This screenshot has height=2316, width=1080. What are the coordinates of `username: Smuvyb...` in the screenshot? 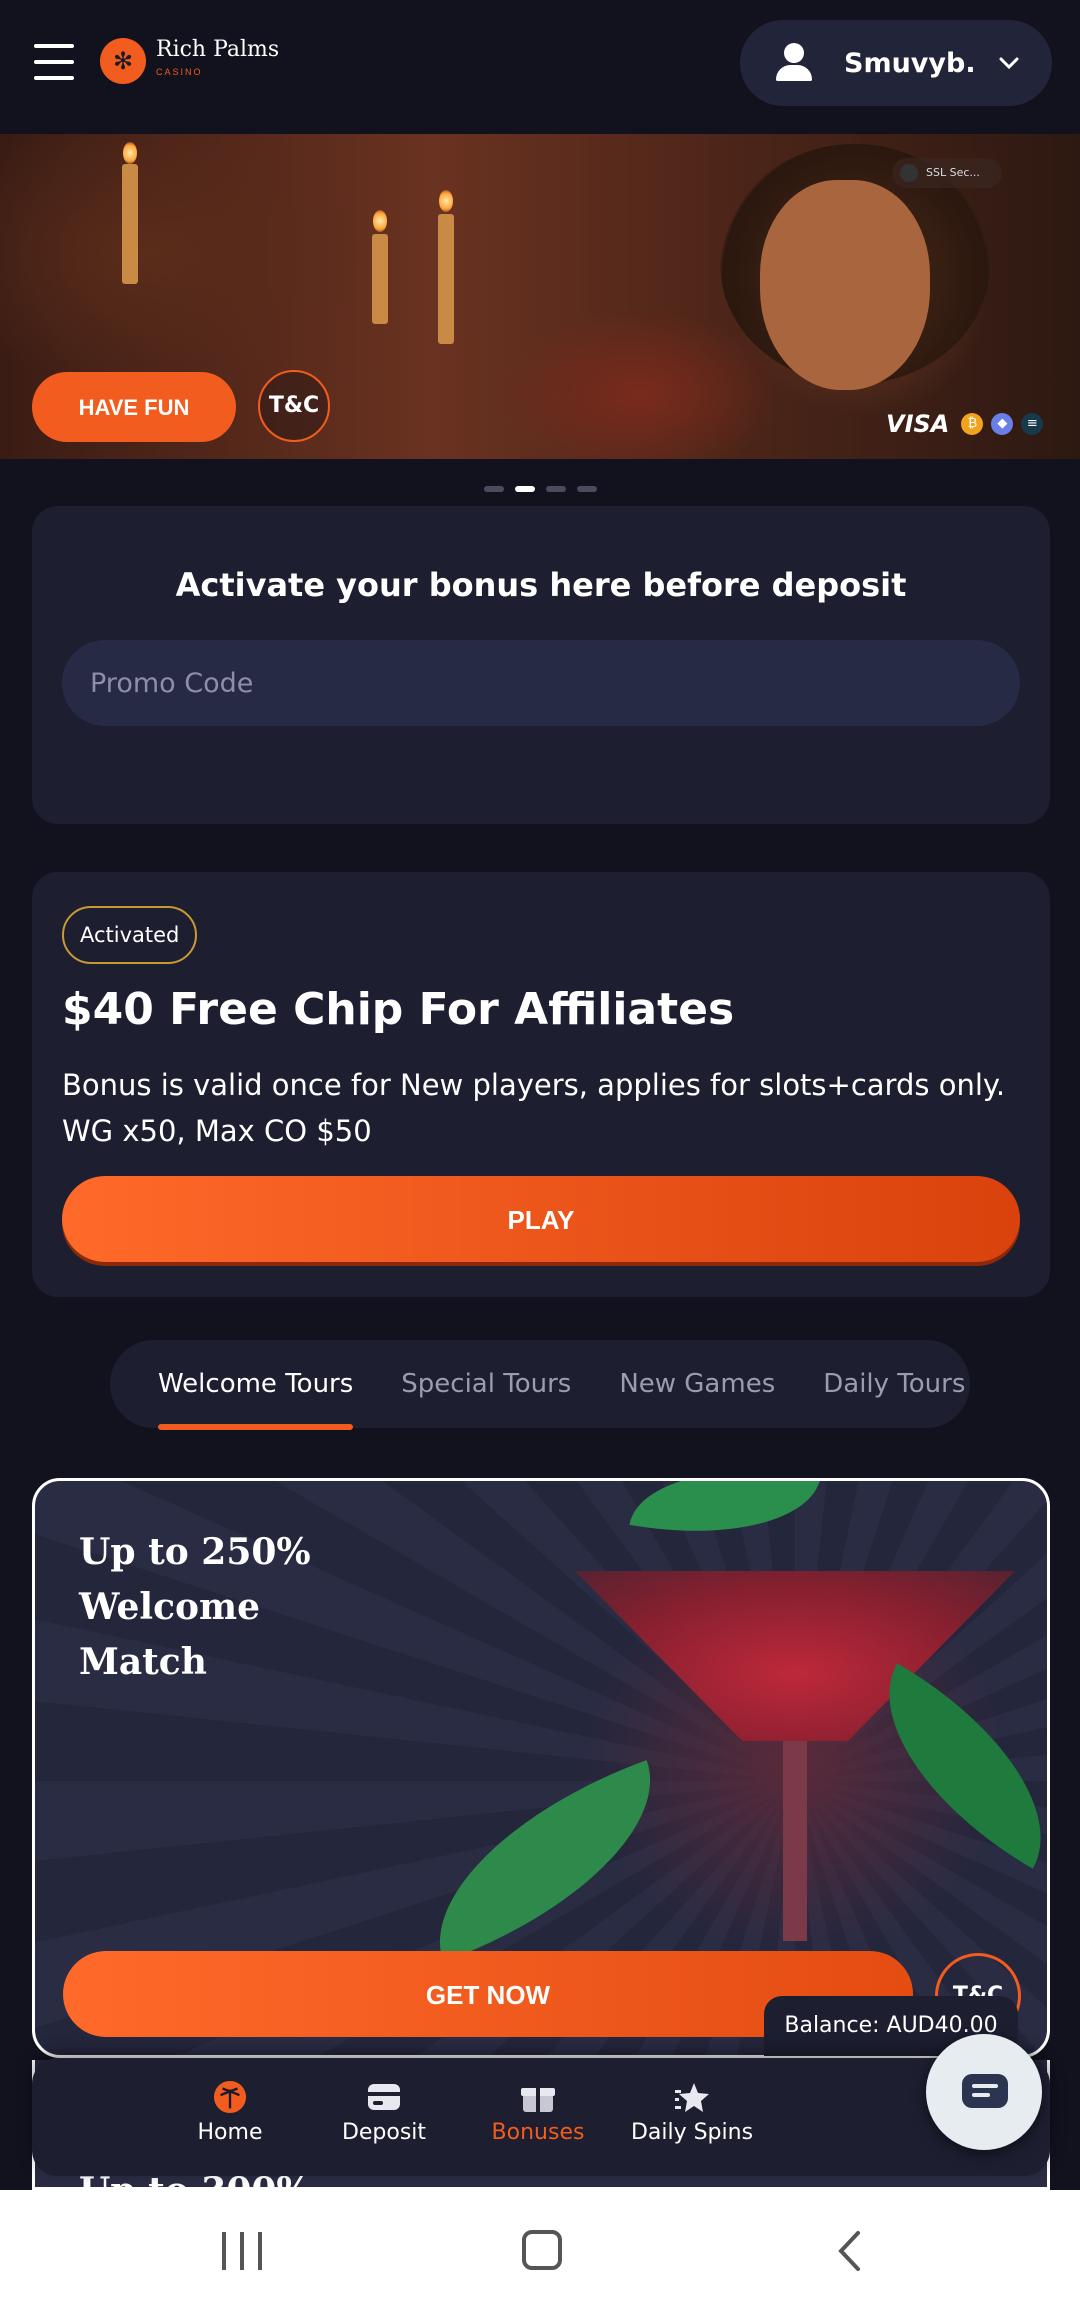 It's located at (909, 63).